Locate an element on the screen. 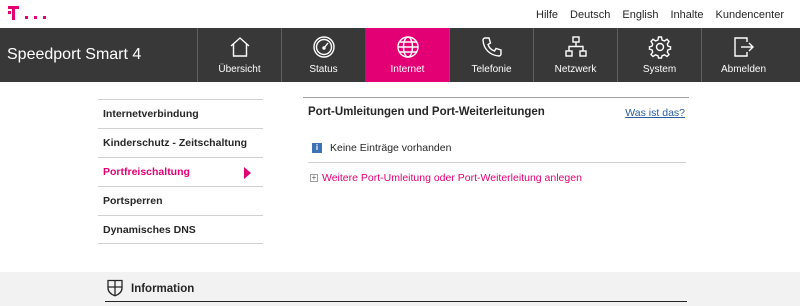 The width and height of the screenshot is (800, 306). nav-label: Abmelden is located at coordinates (743, 69).